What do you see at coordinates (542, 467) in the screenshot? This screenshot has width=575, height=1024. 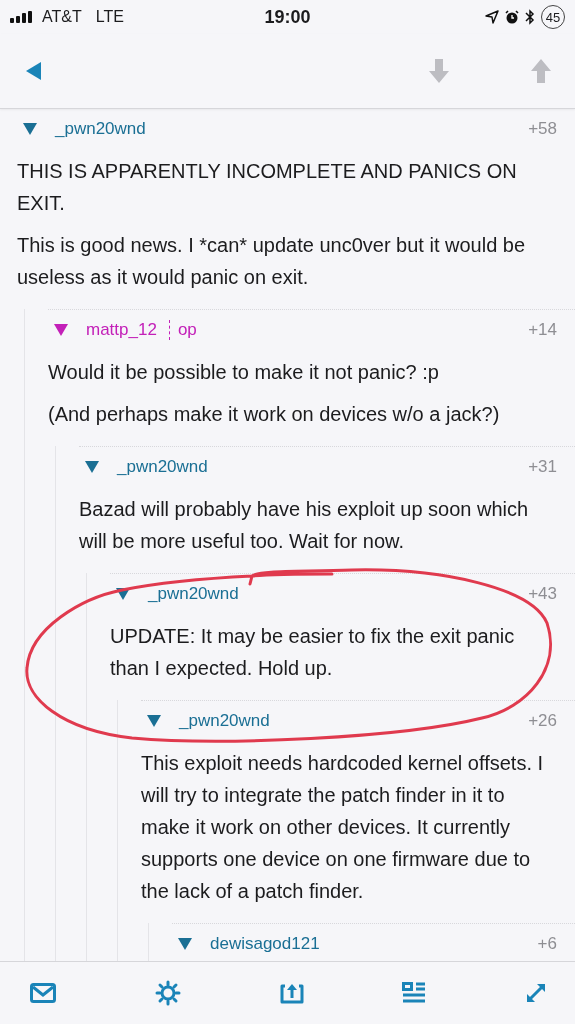 I see `comment-score: +31` at bounding box center [542, 467].